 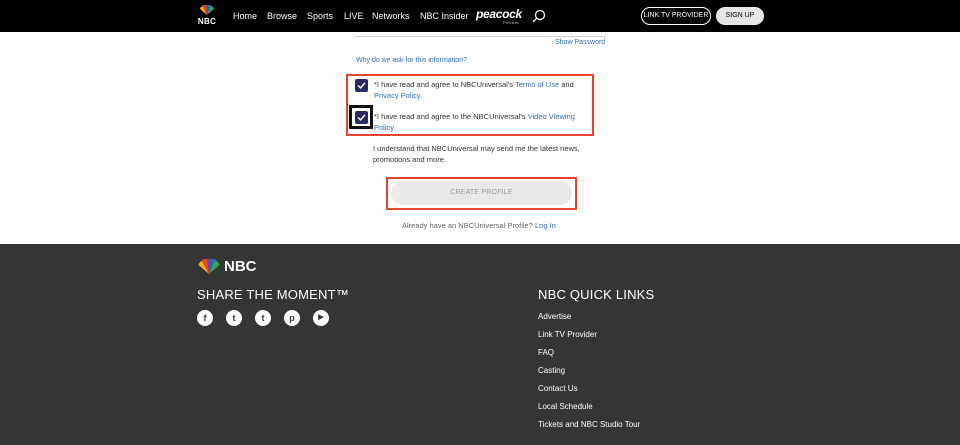 What do you see at coordinates (273, 294) in the screenshot?
I see `share-the-moment-heading: SHARE THE MOMENT™` at bounding box center [273, 294].